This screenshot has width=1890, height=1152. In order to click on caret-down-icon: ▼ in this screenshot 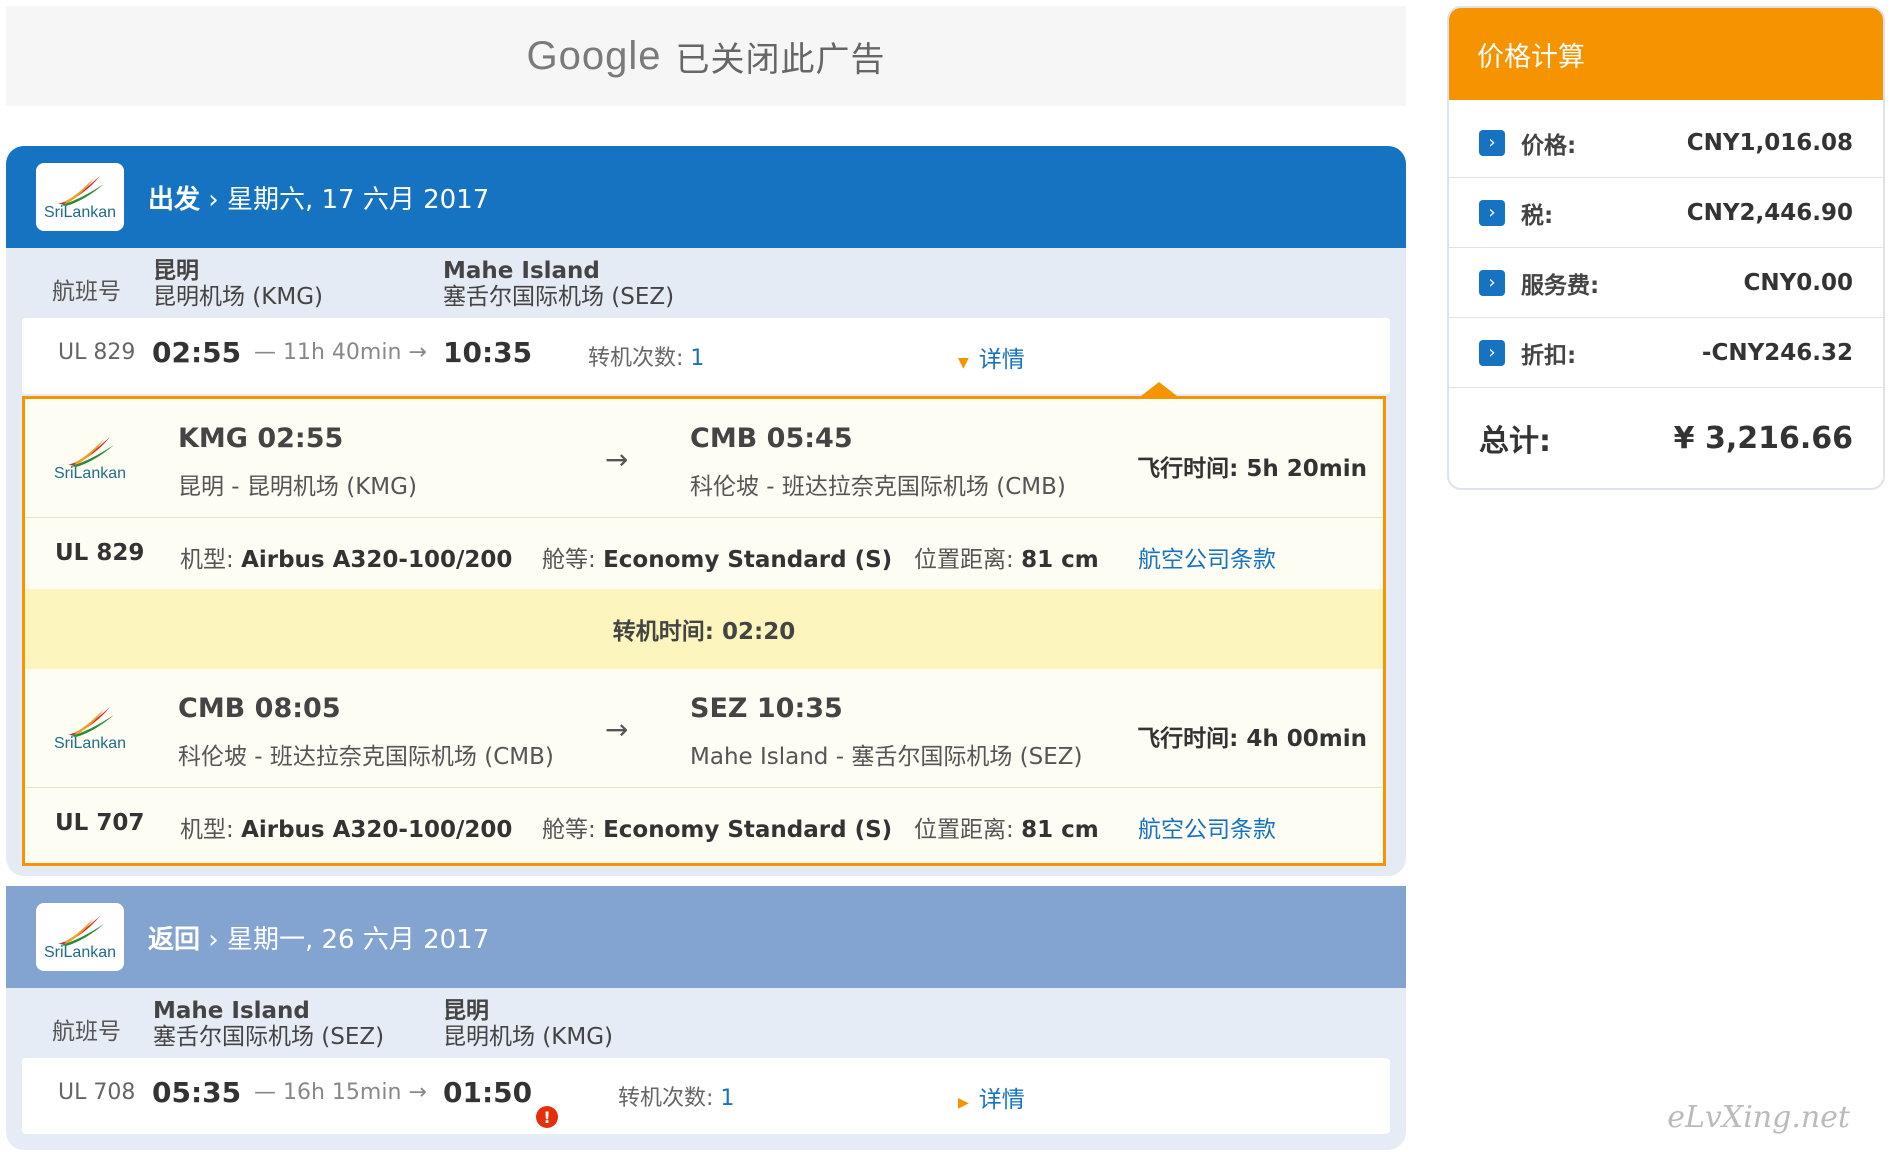, I will do `click(963, 363)`.